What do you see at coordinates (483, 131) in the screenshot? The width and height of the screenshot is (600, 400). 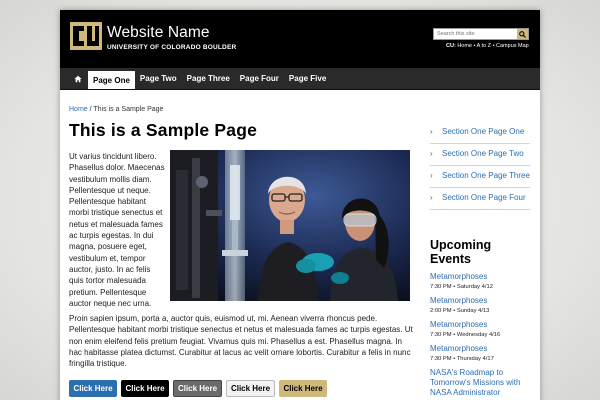 I see `sidebar-link-label: Section One Page One` at bounding box center [483, 131].